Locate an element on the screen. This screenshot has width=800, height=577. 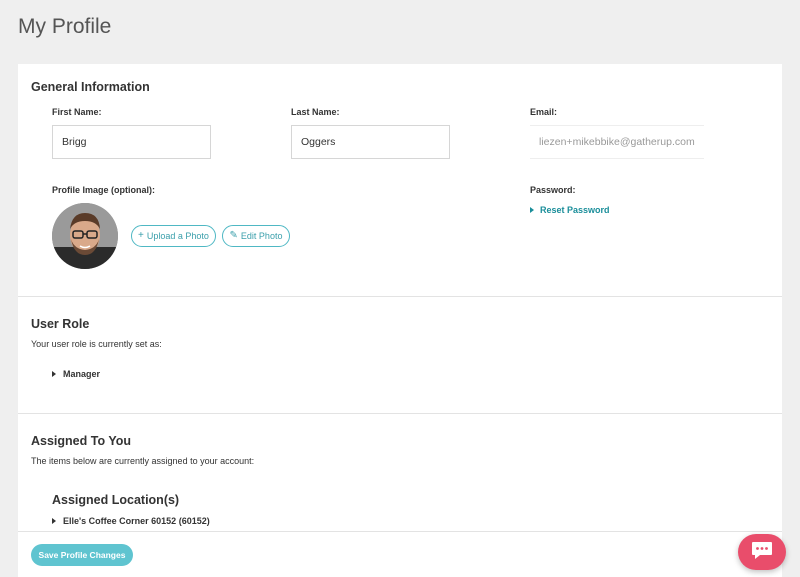
reset-password-label: Reset Password is located at coordinates (575, 210).